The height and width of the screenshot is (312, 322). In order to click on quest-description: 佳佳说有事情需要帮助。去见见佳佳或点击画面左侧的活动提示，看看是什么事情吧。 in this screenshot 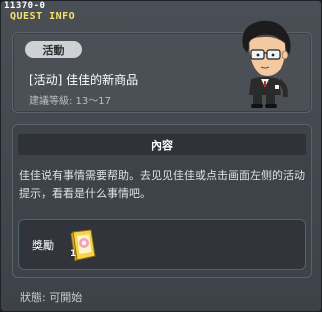, I will do `click(162, 184)`.